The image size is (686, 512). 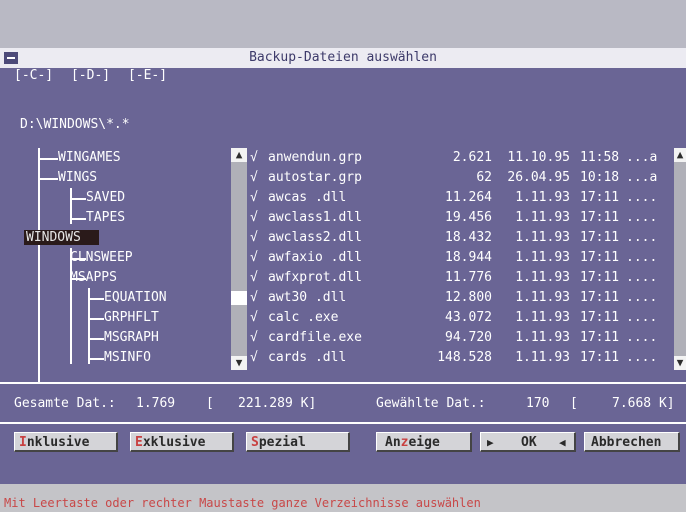 I want to click on tree-trunk-line, so click(x=39, y=265).